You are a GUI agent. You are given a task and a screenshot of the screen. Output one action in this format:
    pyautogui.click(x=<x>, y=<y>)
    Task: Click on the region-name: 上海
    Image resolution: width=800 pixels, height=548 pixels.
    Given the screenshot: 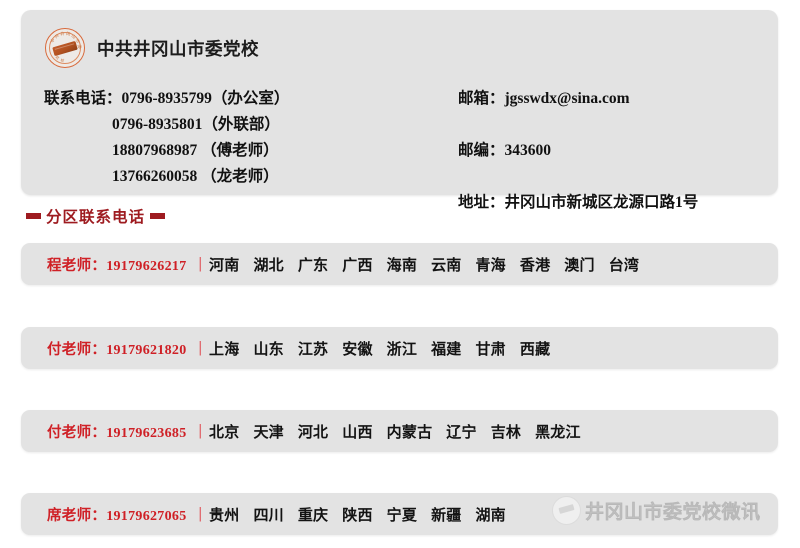 What is the action you would take?
    pyautogui.click(x=224, y=349)
    